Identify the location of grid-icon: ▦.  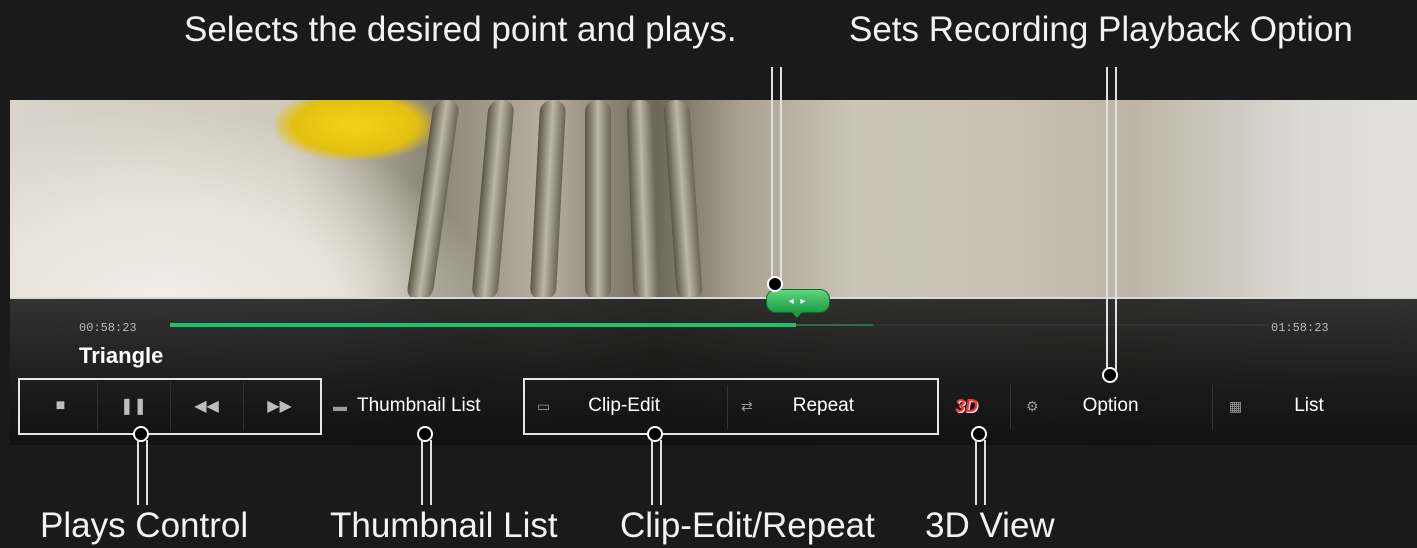
(1236, 405).